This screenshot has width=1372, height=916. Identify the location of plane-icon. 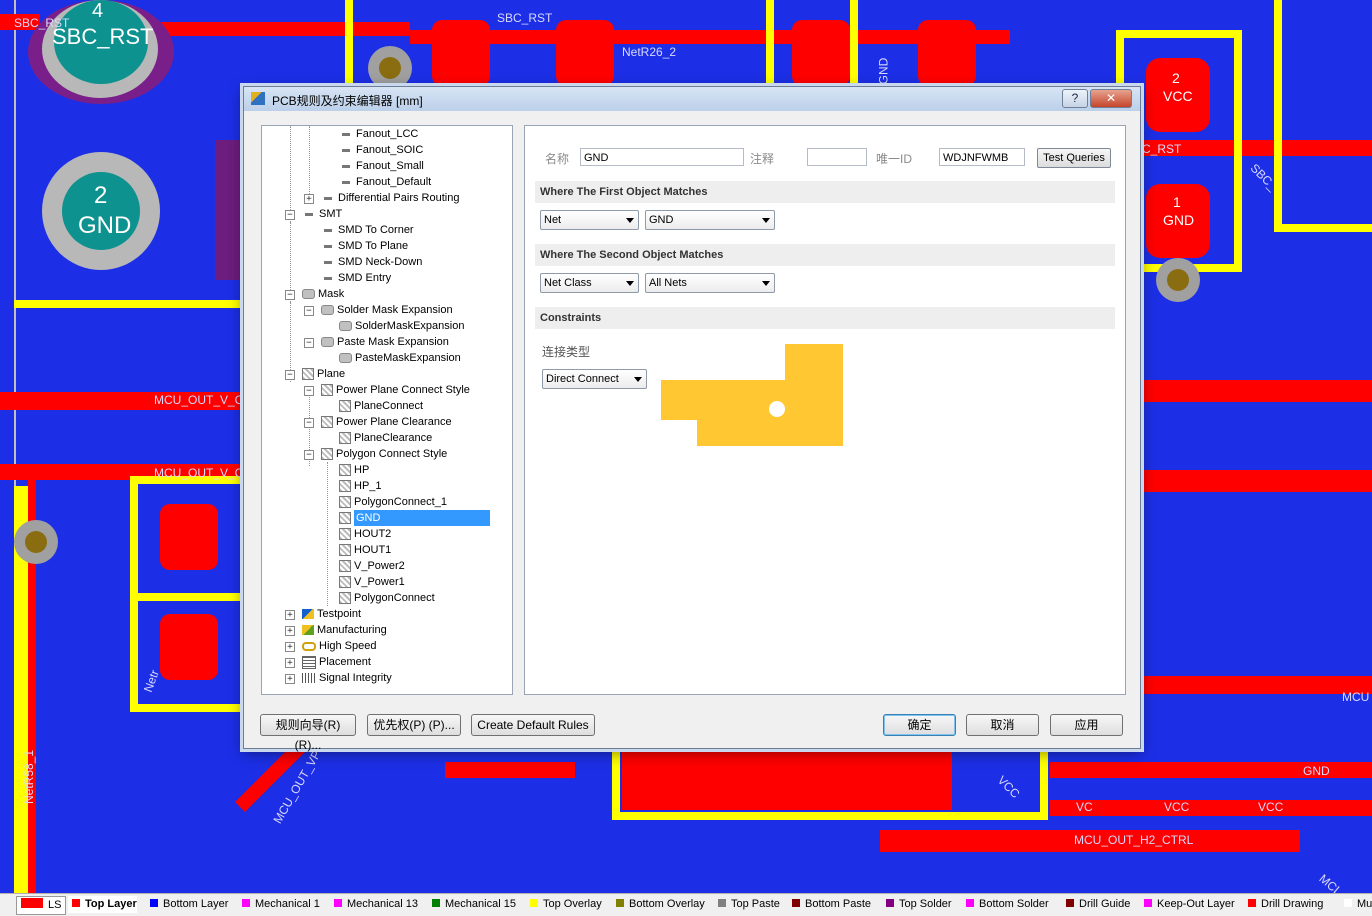
(345, 550).